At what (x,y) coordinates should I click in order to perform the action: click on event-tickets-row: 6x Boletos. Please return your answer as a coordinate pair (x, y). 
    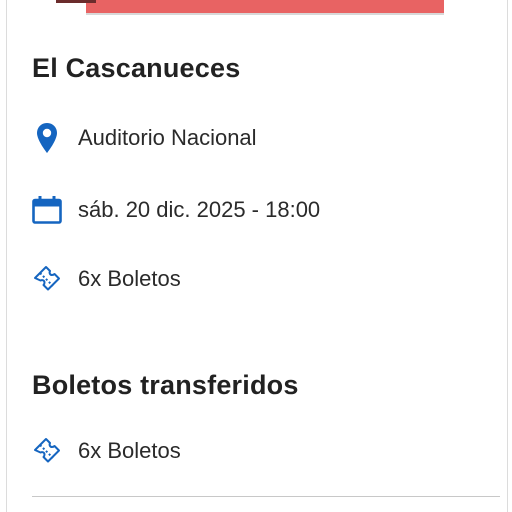
    Looking at the image, I should click on (106, 279).